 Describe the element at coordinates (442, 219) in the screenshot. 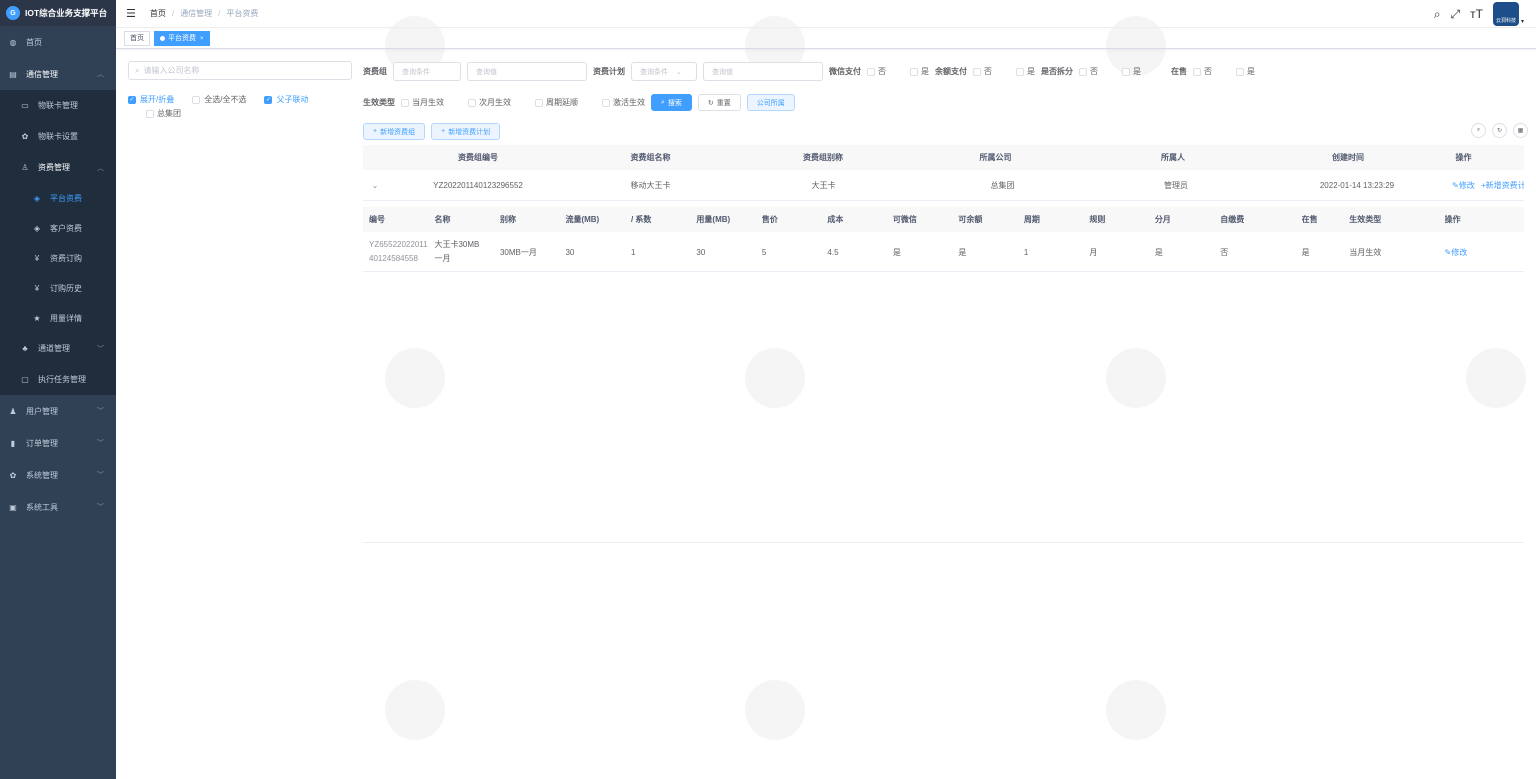

I see `column-header: 名称` at that location.